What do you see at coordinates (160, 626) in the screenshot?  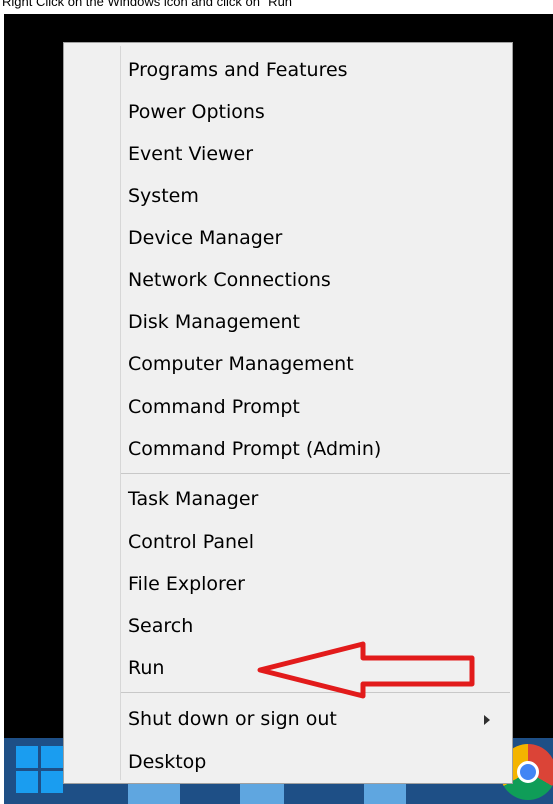 I see `menu-item-search: Search` at bounding box center [160, 626].